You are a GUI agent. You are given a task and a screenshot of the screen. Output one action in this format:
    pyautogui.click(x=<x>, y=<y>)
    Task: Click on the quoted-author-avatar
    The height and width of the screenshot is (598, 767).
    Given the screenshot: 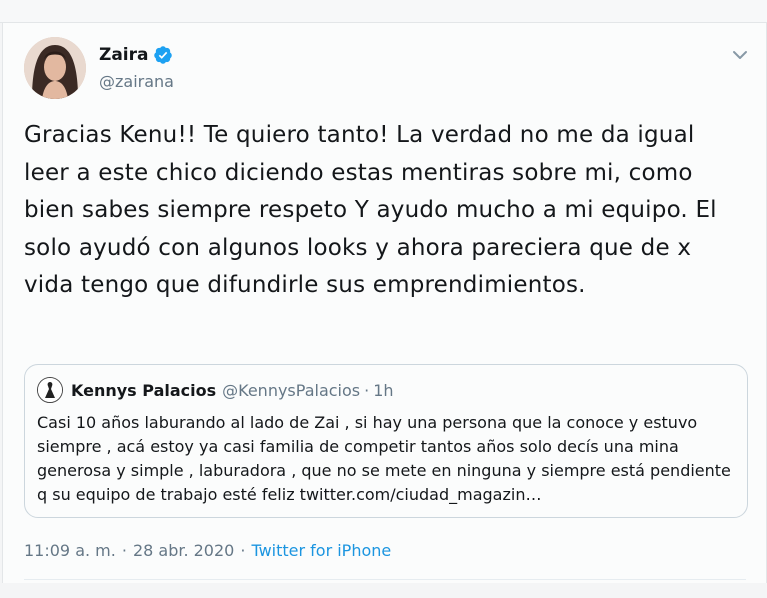 What is the action you would take?
    pyautogui.click(x=50, y=390)
    